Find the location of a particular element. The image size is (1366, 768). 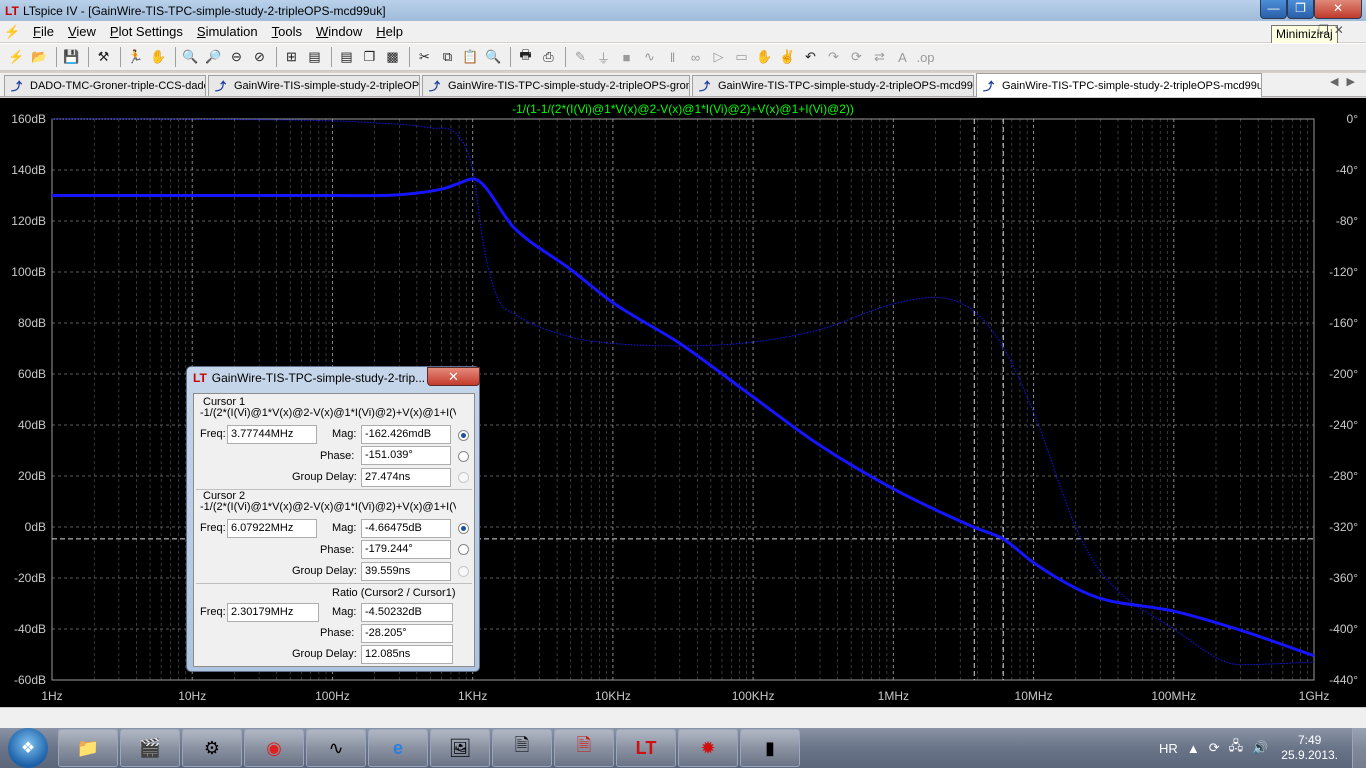

cursor2-freq-field: 6.07922MHz is located at coordinates (272, 528).